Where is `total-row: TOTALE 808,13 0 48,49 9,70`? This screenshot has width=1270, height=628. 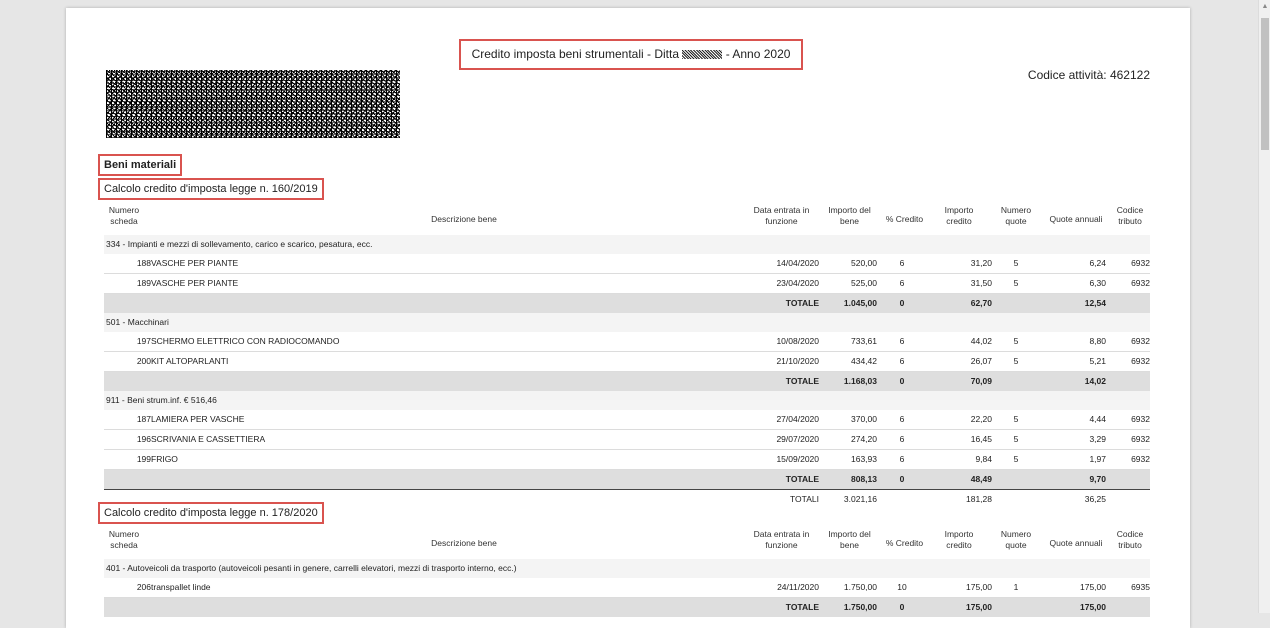
total-row: TOTALE 808,13 0 48,49 9,70 is located at coordinates (627, 479).